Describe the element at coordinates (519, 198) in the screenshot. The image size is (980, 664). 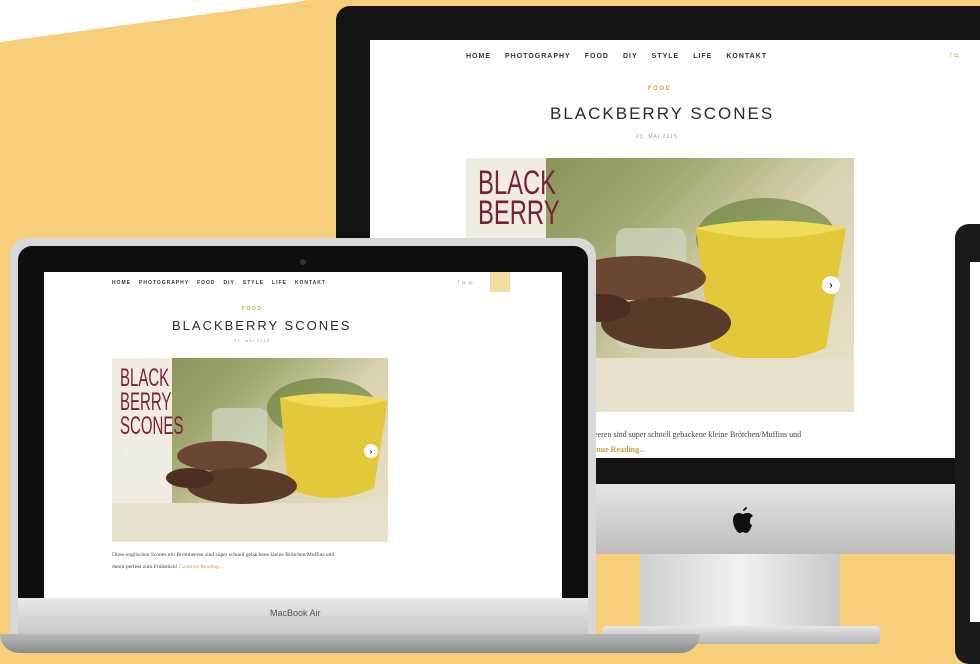
I see `imac-hero-lettering: BLACK BERRY` at that location.